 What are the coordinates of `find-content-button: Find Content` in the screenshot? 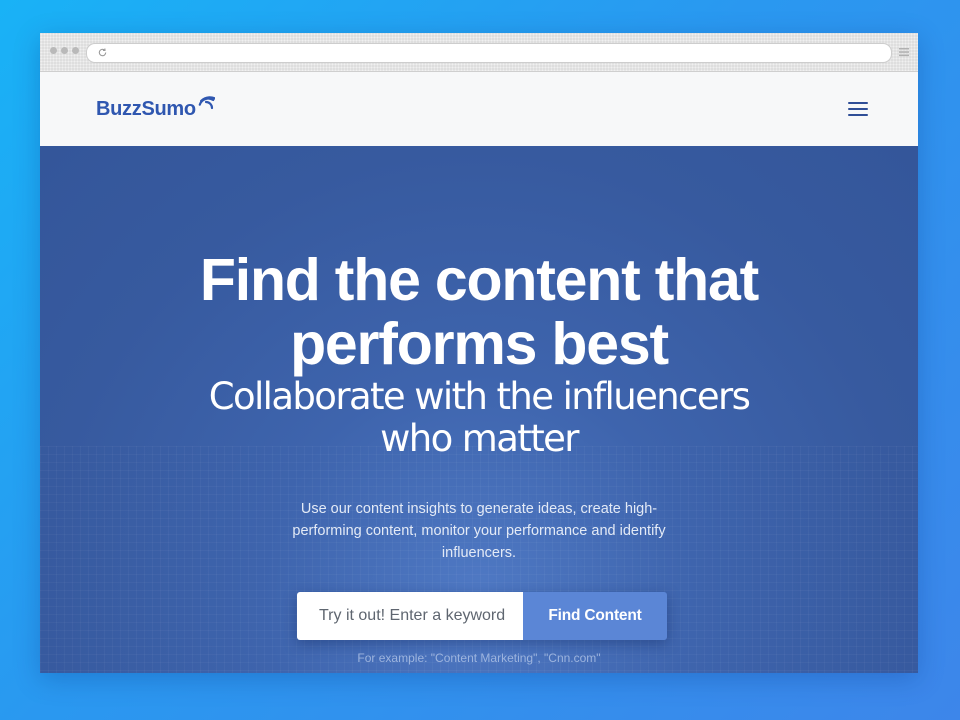 It's located at (595, 616).